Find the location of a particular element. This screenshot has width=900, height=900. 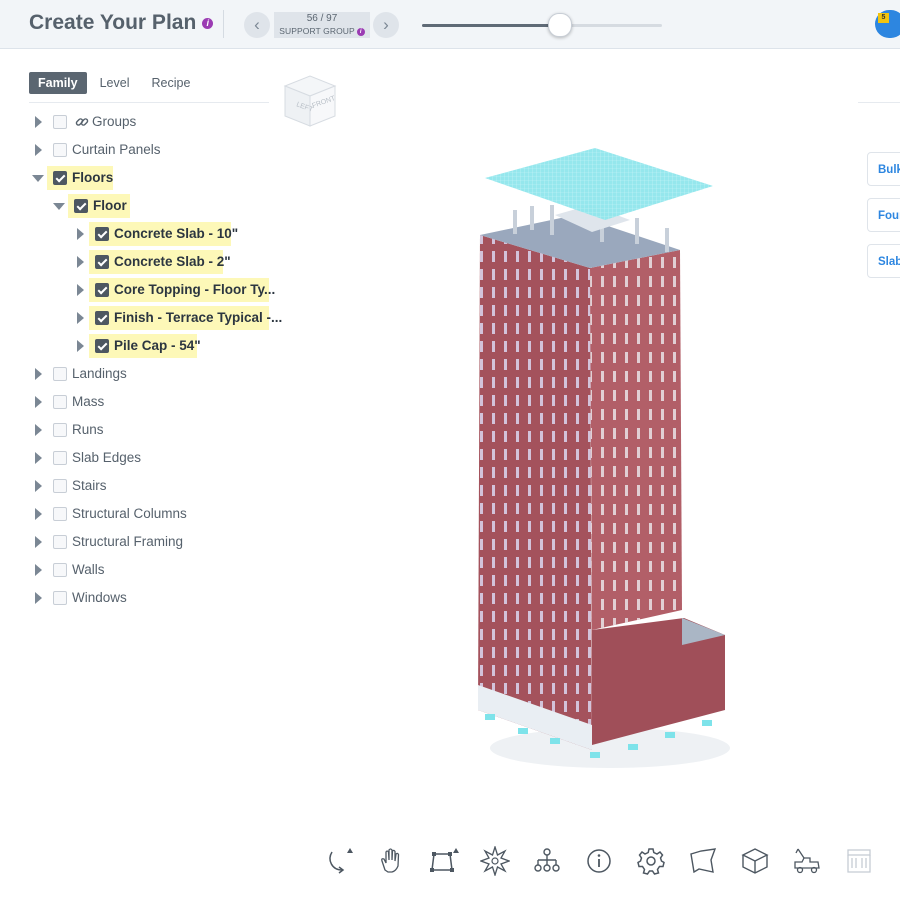

orbit-tool is located at coordinates (339, 860).